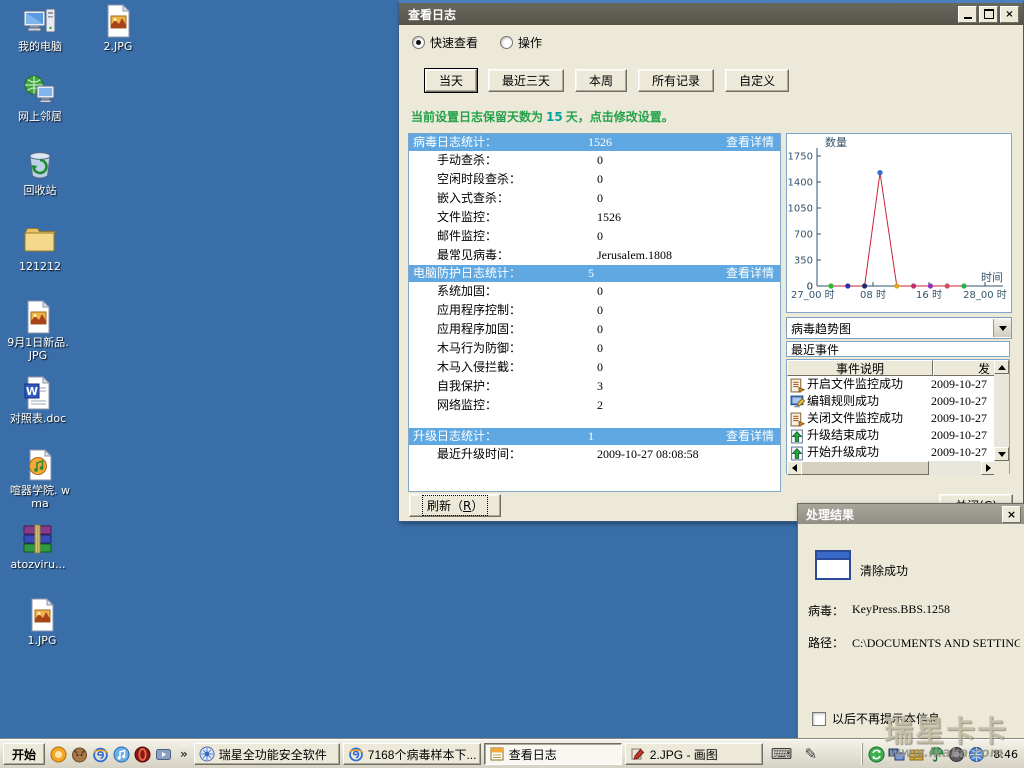  I want to click on svg-text: 时间, so click(992, 277).